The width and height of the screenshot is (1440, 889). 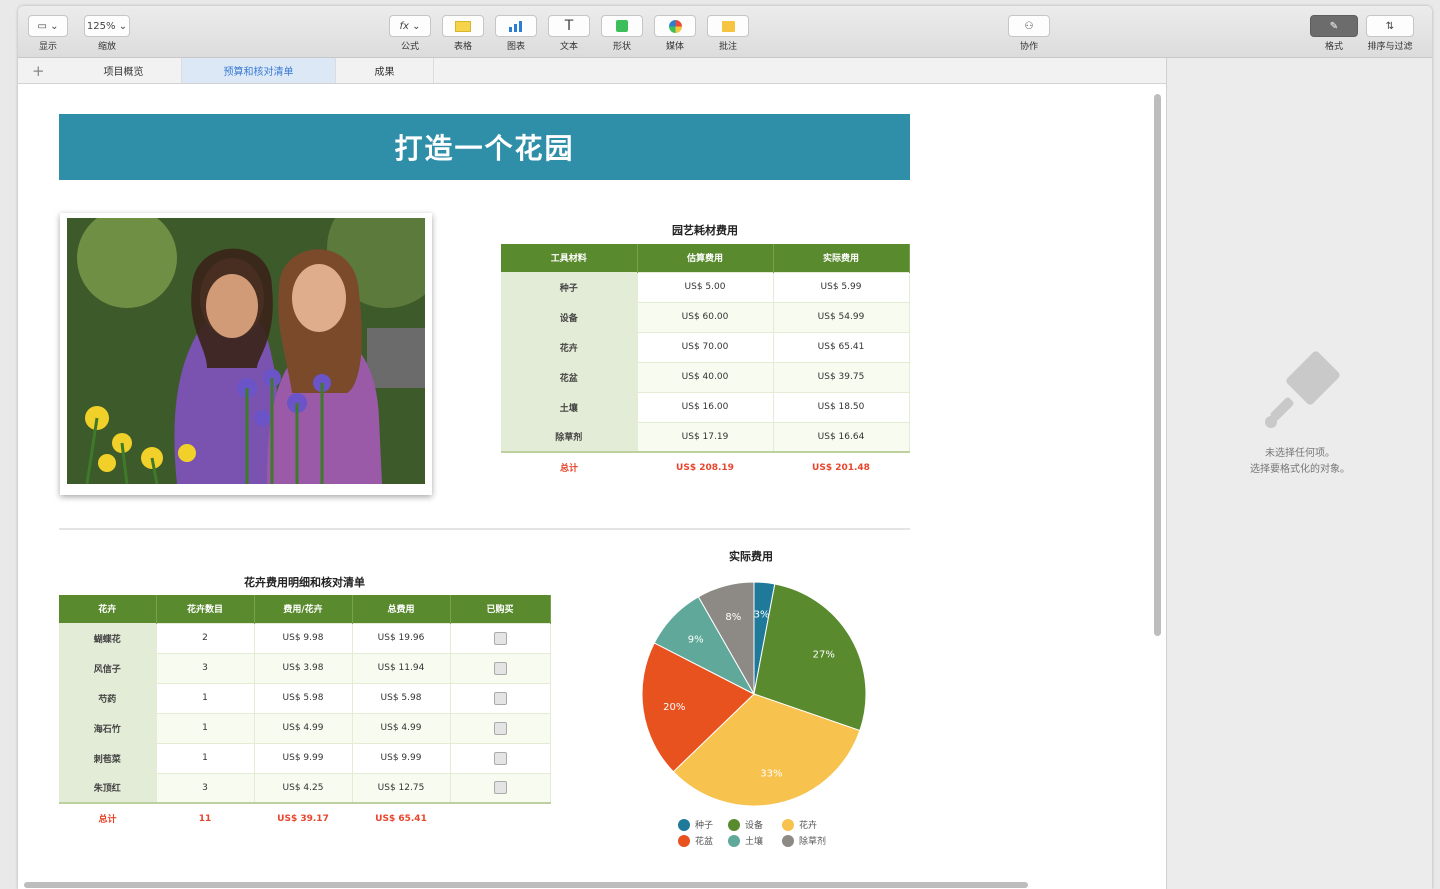 What do you see at coordinates (38, 71) in the screenshot?
I see `add-sheet-icon: +` at bounding box center [38, 71].